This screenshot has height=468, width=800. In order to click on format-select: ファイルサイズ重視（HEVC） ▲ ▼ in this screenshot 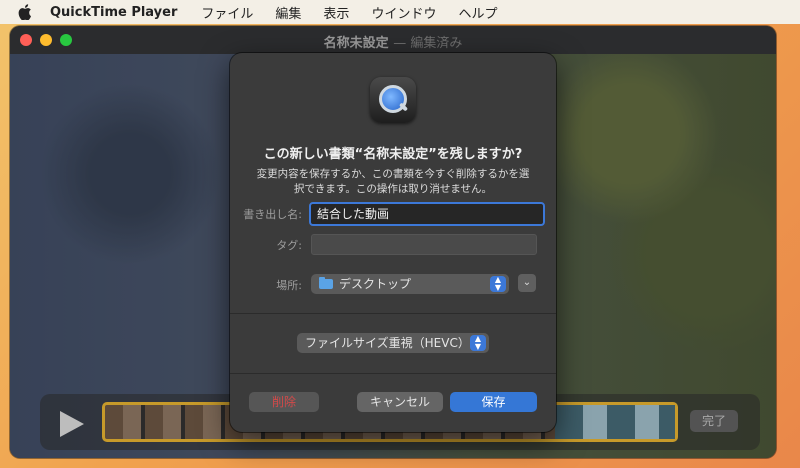, I will do `click(393, 343)`.